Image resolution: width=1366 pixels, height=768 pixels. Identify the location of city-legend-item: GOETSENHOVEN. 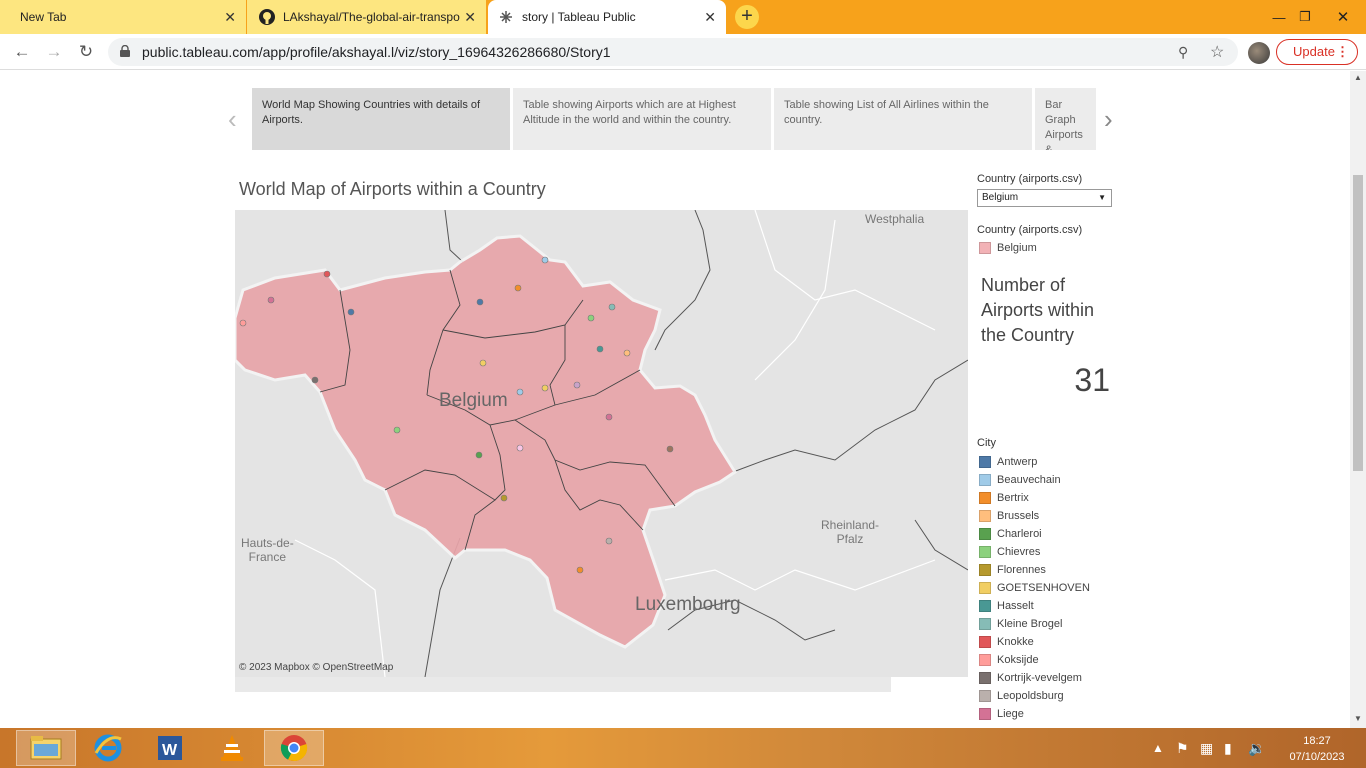
(1034, 588).